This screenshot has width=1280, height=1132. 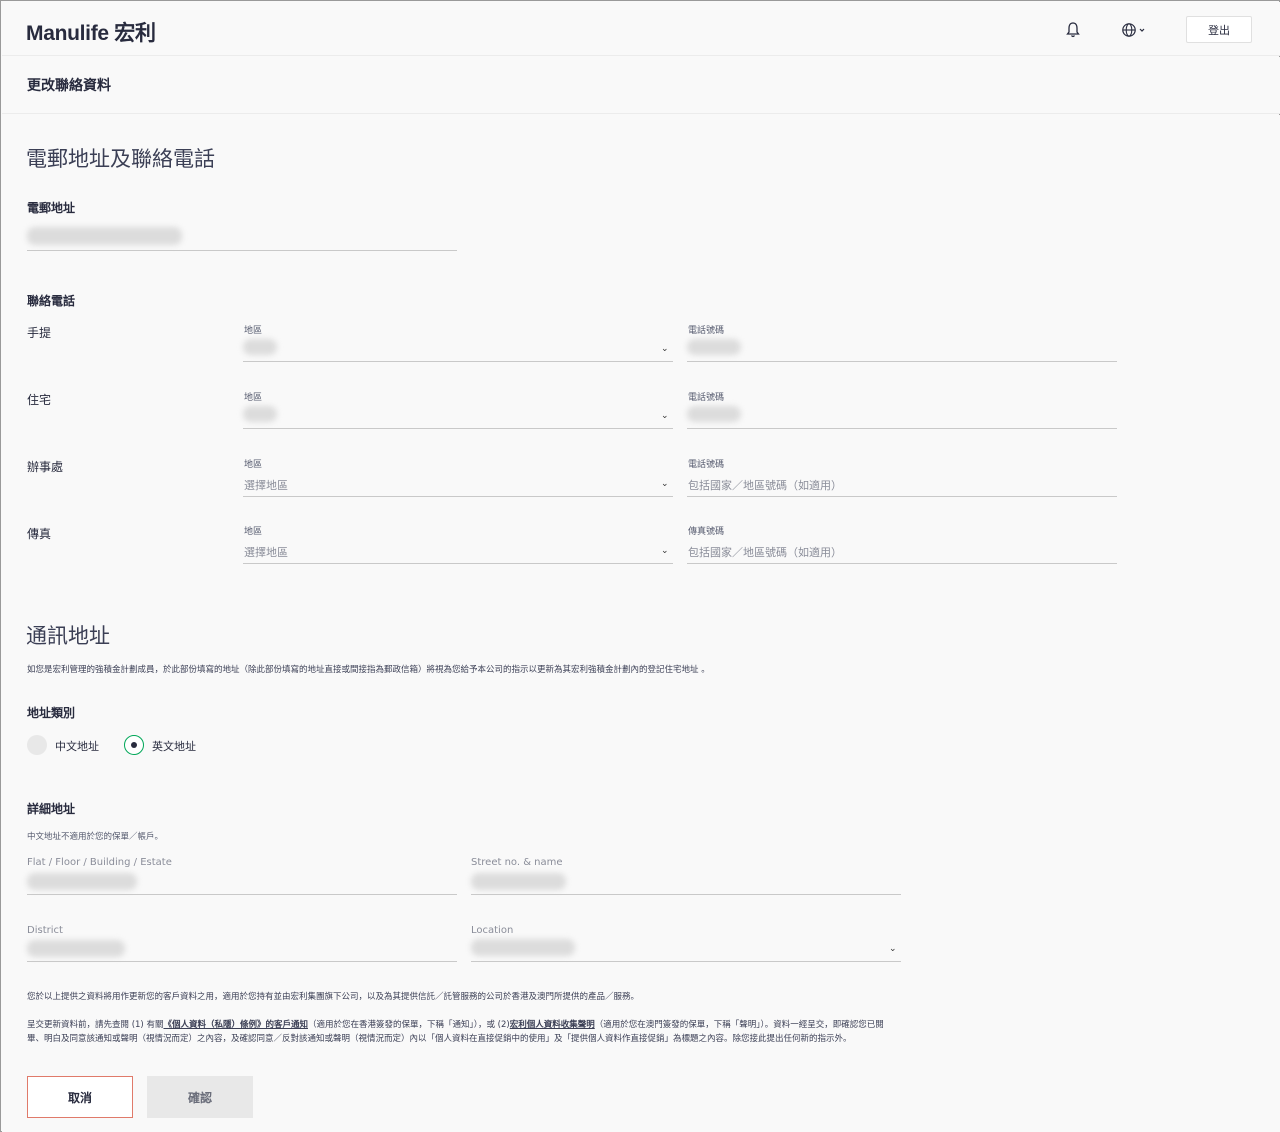 I want to click on flat-floor-redacted, so click(x=82, y=881).